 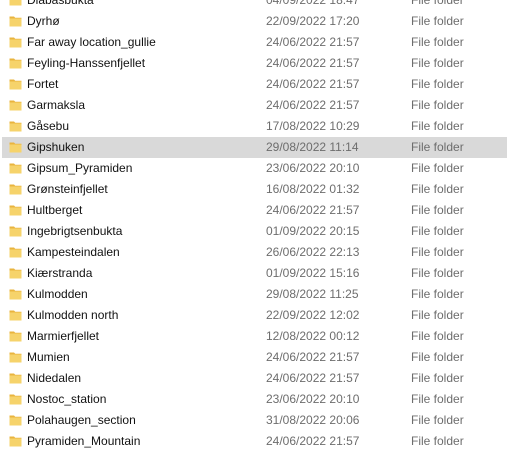 I want to click on file-name: Diabasbukta, so click(x=60, y=3).